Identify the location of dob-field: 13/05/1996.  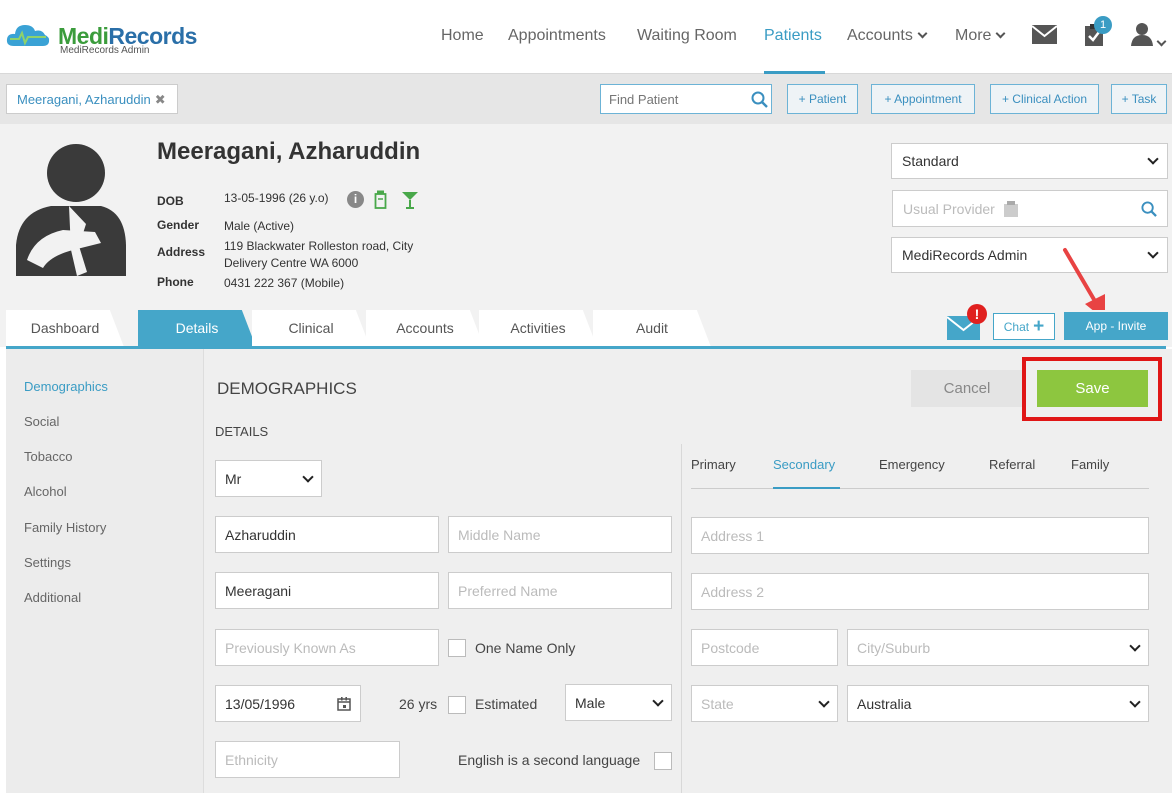
(288, 703).